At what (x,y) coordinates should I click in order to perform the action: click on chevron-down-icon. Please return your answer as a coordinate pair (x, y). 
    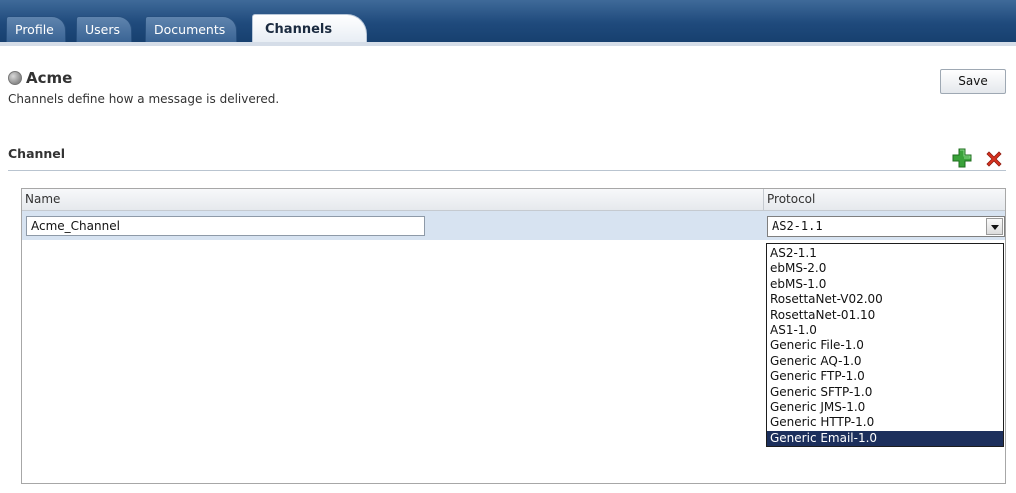
    Looking at the image, I should click on (994, 226).